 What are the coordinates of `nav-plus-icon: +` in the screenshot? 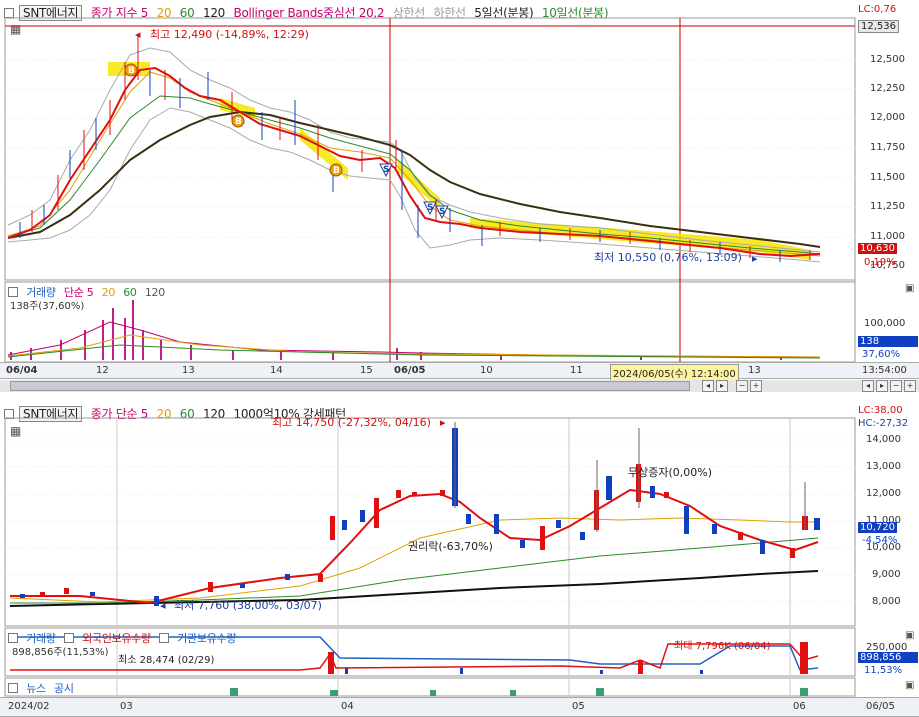 It's located at (910, 386).